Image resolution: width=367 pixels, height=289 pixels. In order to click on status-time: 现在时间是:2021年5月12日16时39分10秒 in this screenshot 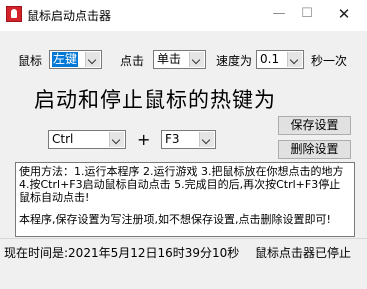, I will do `click(122, 253)`.